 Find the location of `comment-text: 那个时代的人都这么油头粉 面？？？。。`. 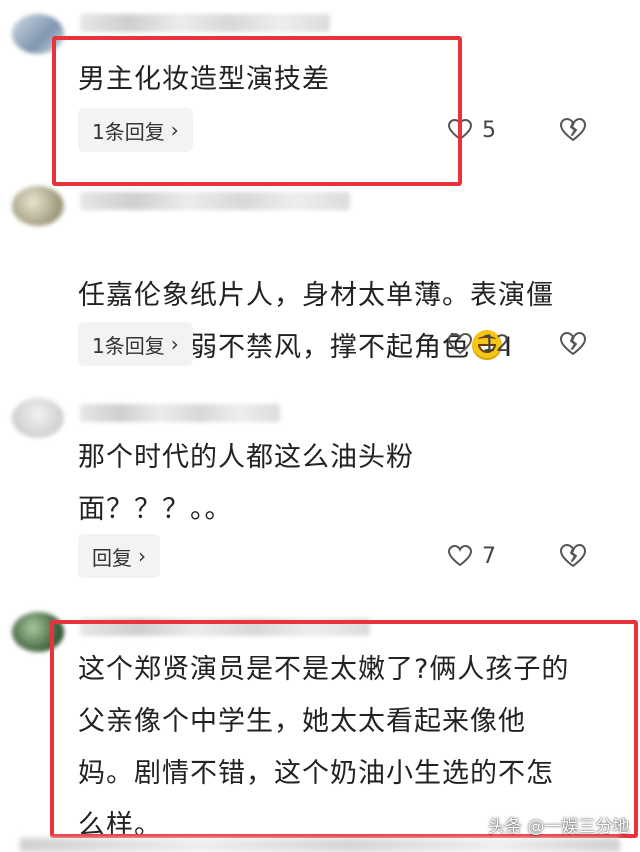

comment-text: 那个时代的人都这么油头粉 面？？？。。 is located at coordinates (246, 483).